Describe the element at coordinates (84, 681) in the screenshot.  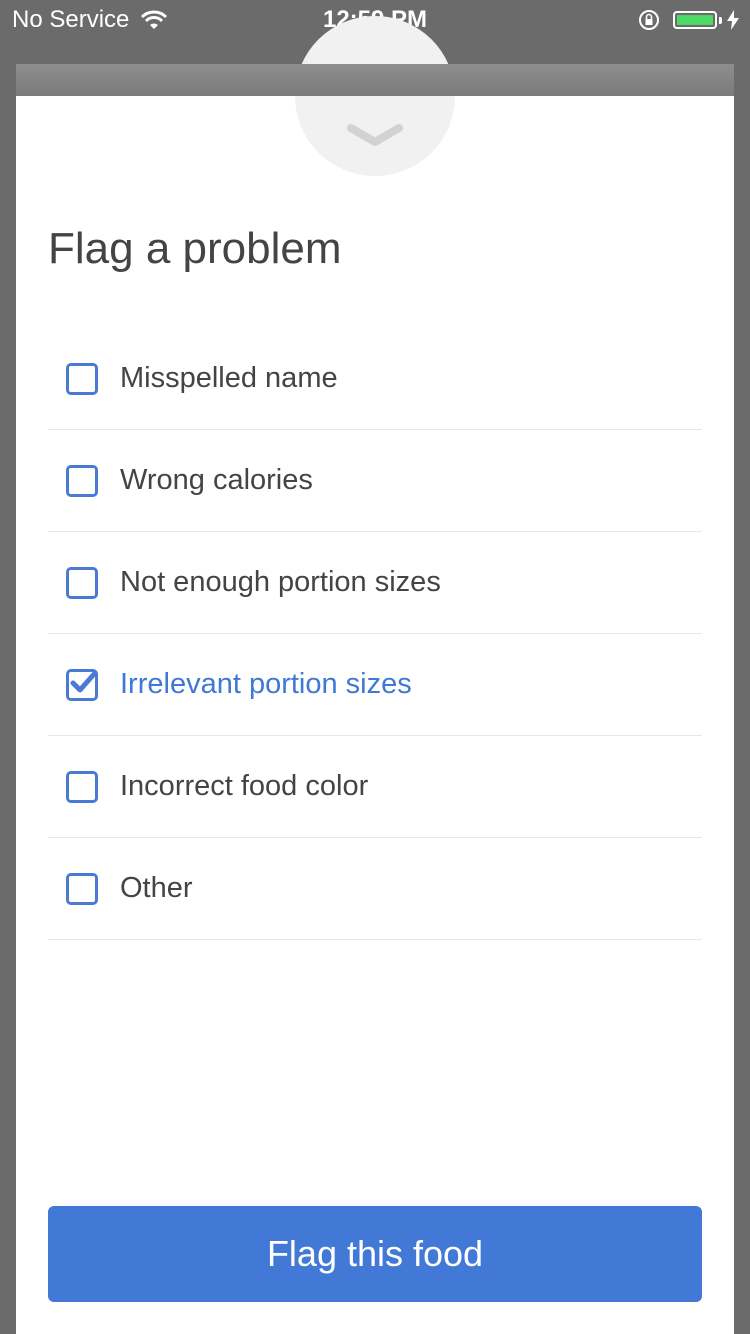
I see `checkmark-icon` at that location.